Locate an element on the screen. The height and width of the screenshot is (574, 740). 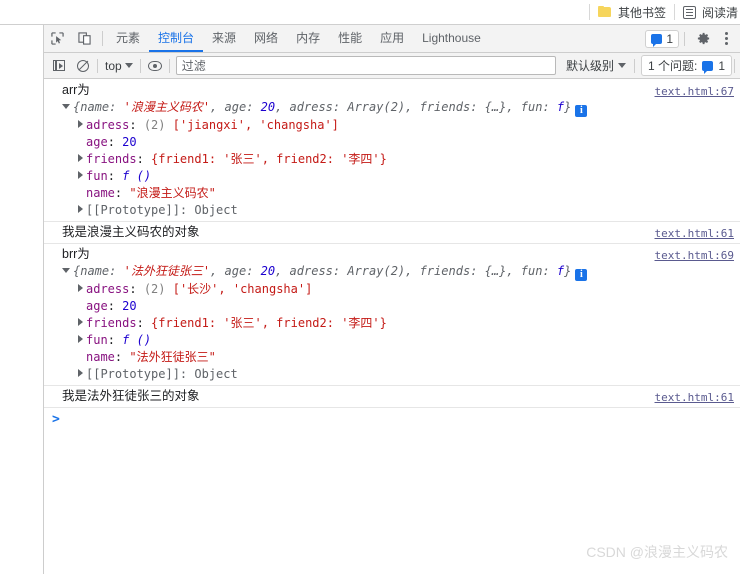
preview-friends-value: {…} is located at coordinates (495, 107).